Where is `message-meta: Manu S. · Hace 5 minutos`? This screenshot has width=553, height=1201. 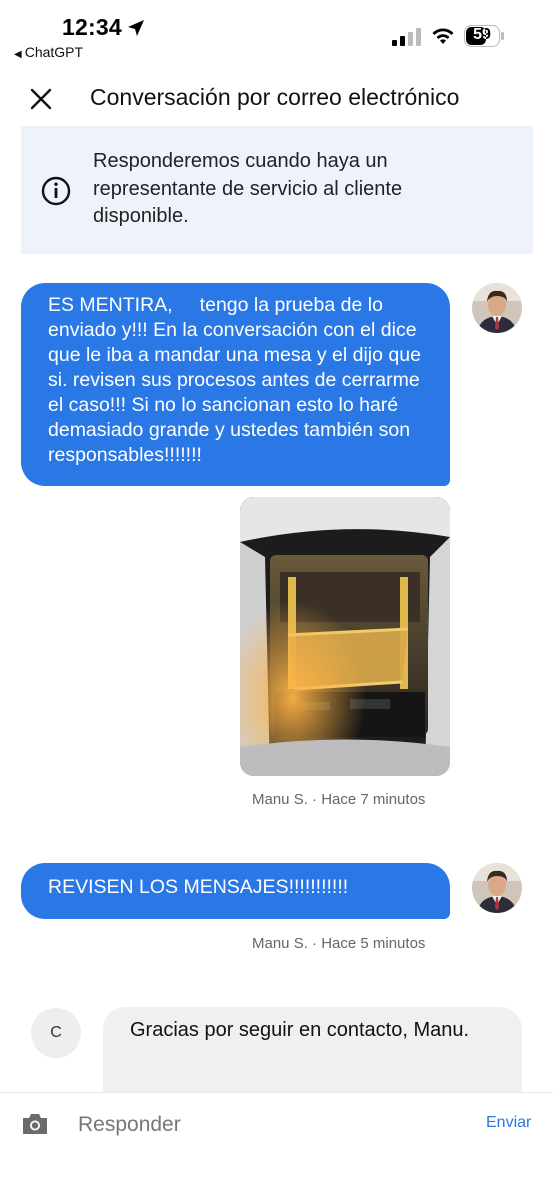 message-meta: Manu S. · Hace 5 minutos is located at coordinates (339, 943).